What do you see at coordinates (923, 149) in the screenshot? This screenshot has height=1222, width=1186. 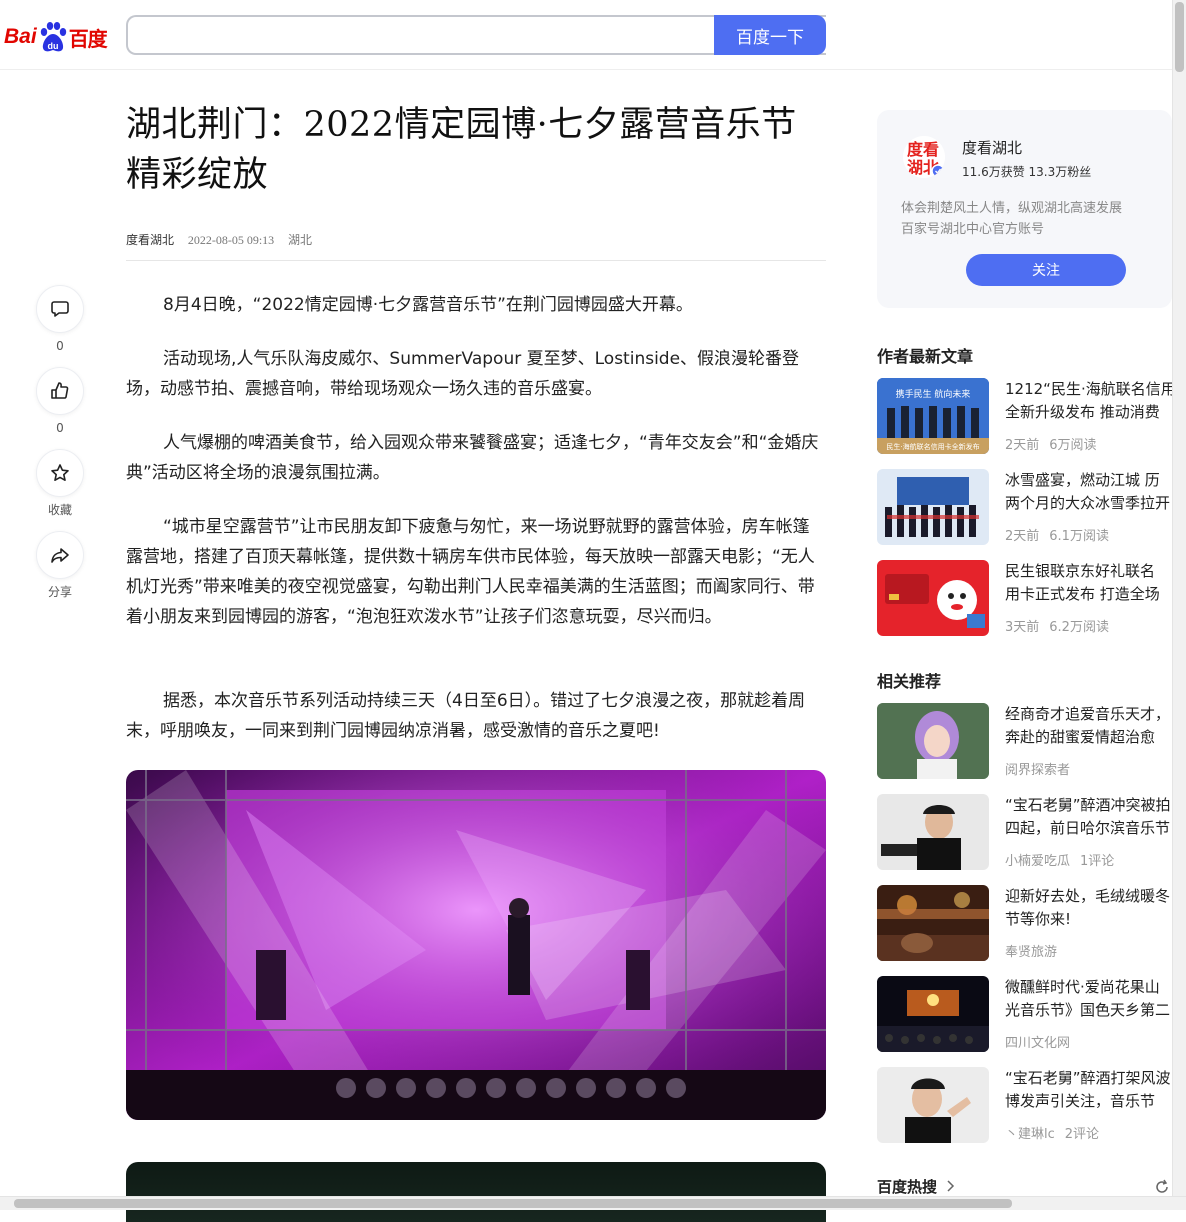 I see `avatar-text-top: 度看` at bounding box center [923, 149].